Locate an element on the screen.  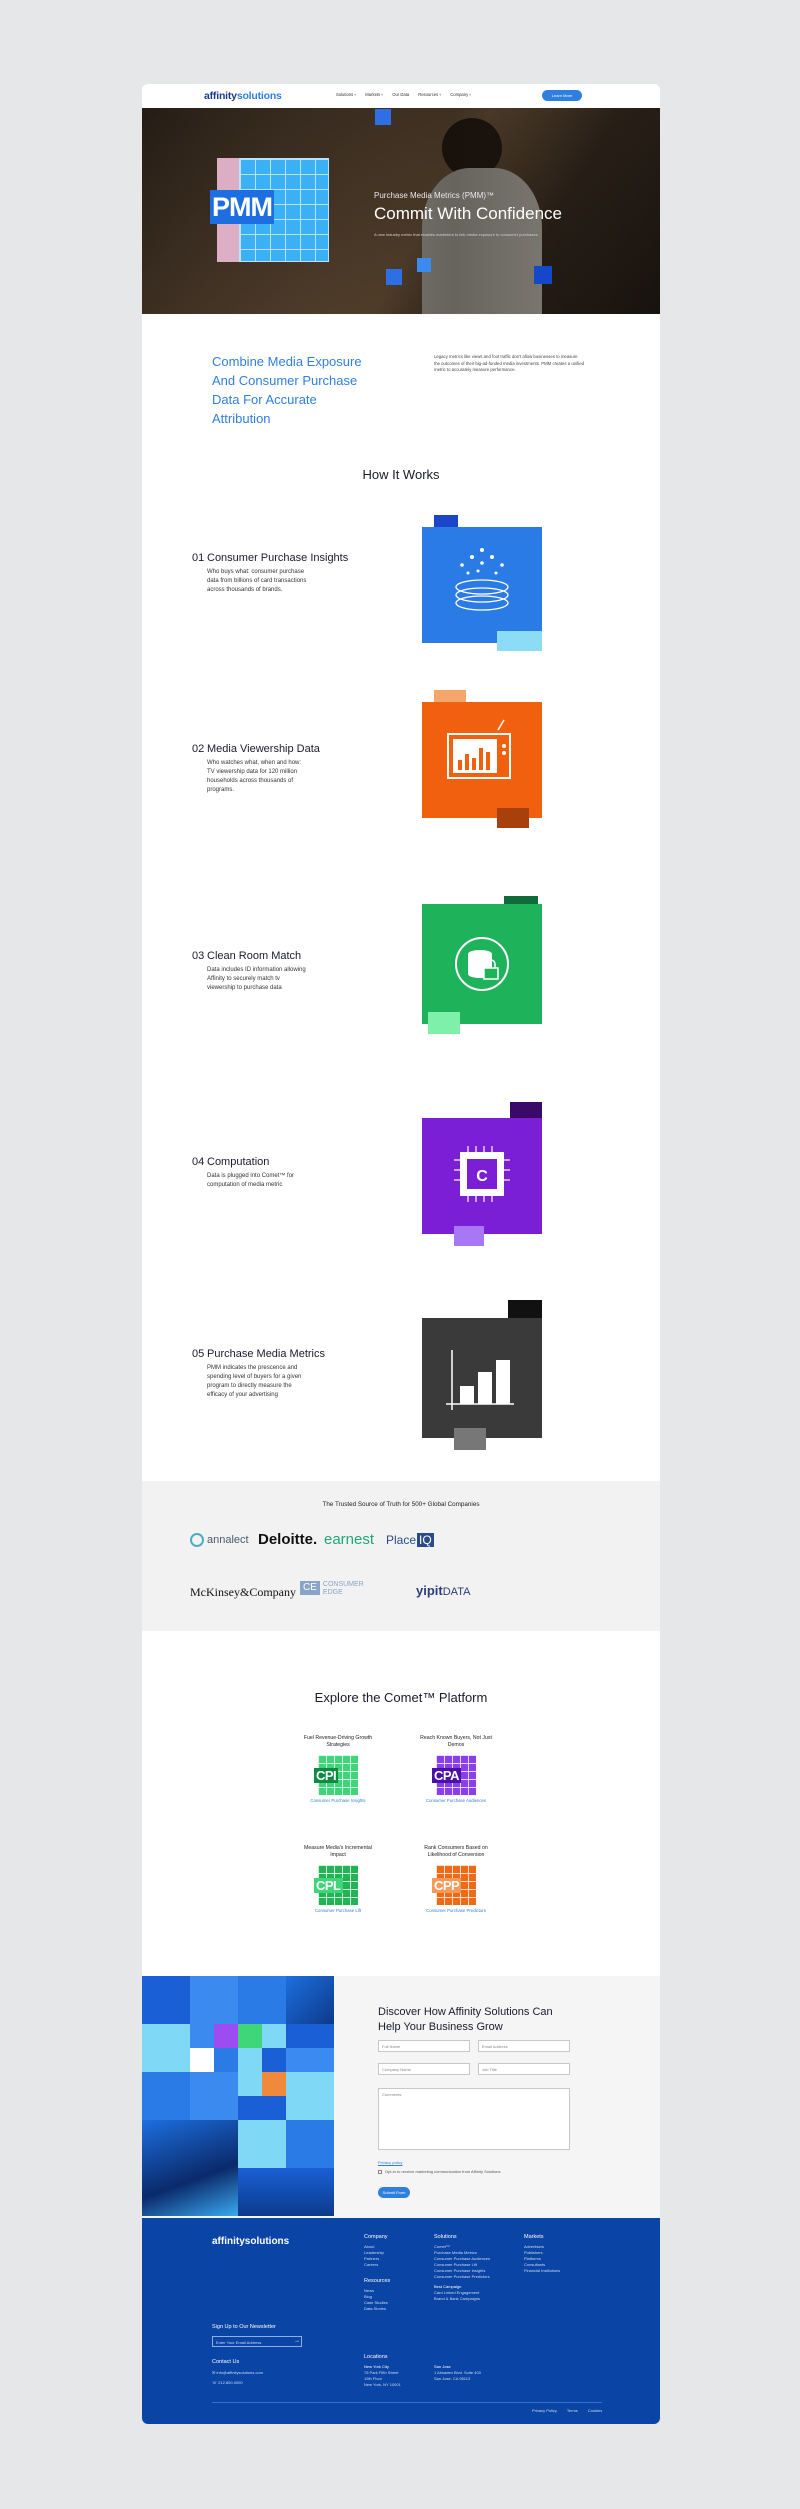
step-number: 03 is located at coordinates (198, 956).